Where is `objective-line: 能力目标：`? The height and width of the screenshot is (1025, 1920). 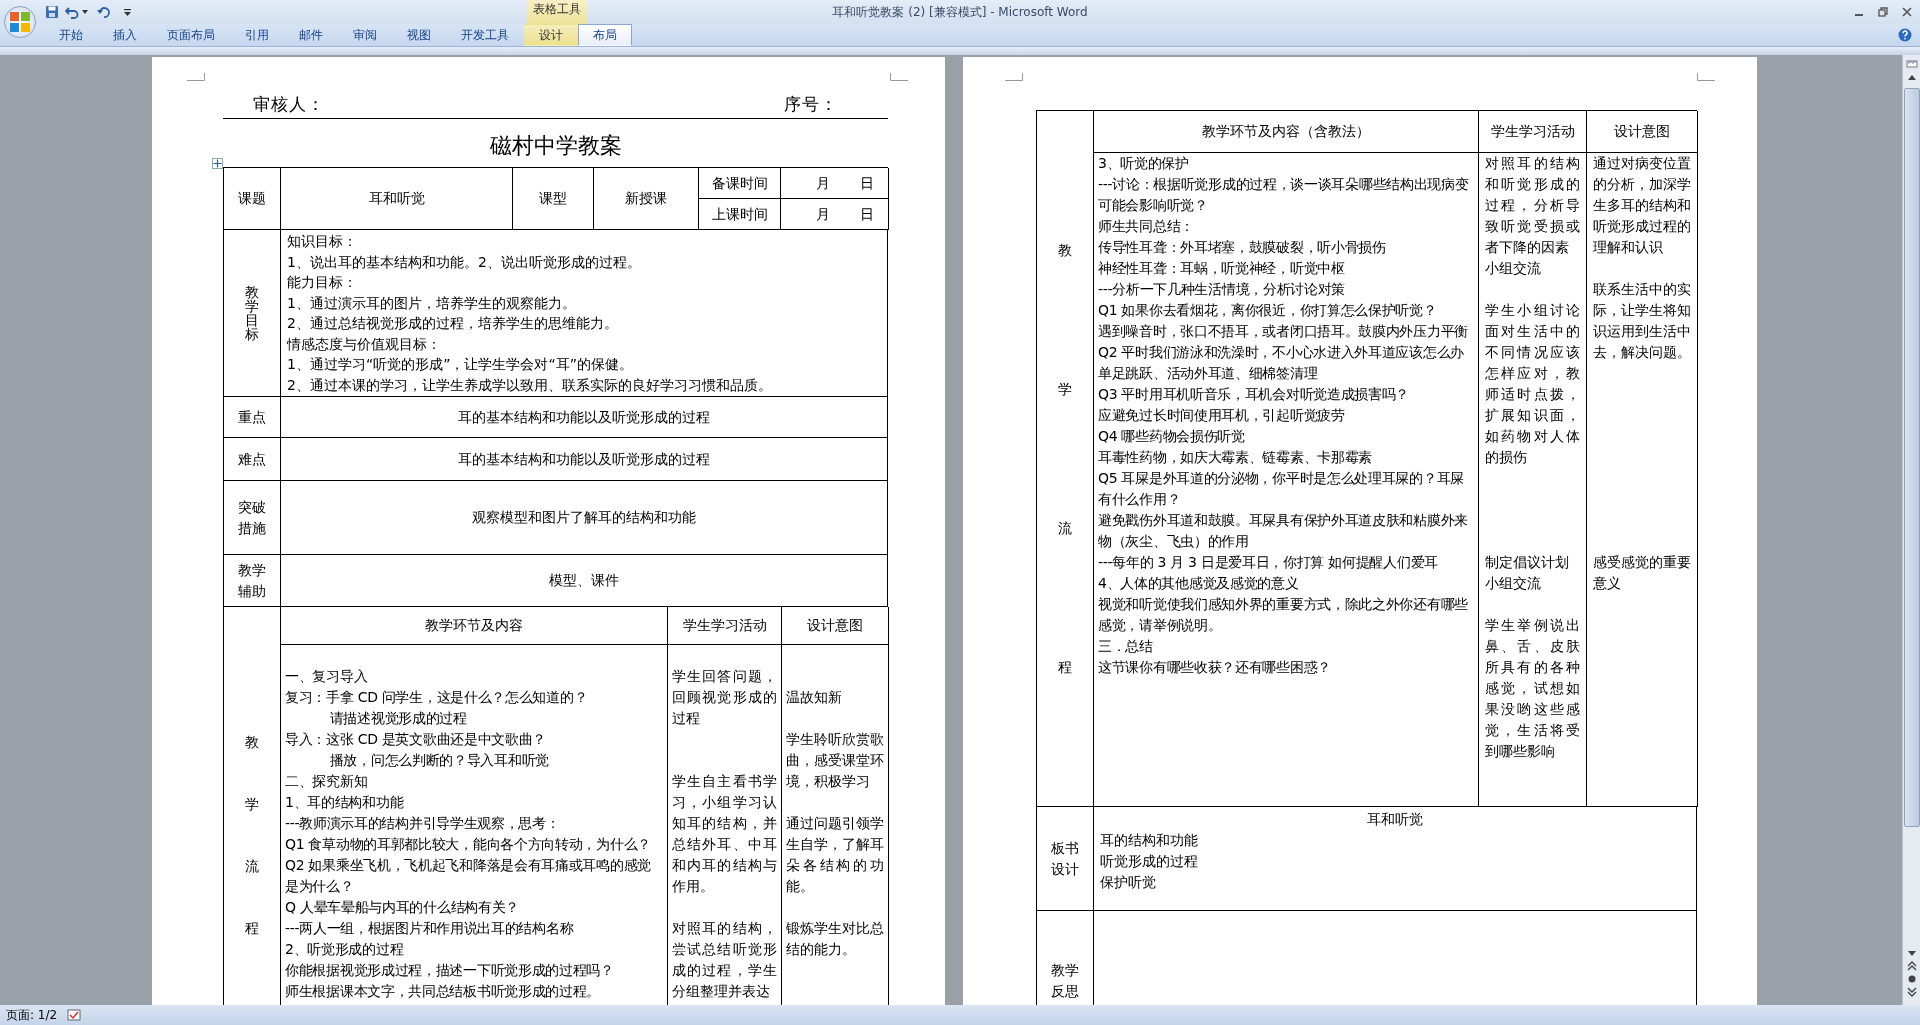 objective-line: 能力目标： is located at coordinates (322, 282).